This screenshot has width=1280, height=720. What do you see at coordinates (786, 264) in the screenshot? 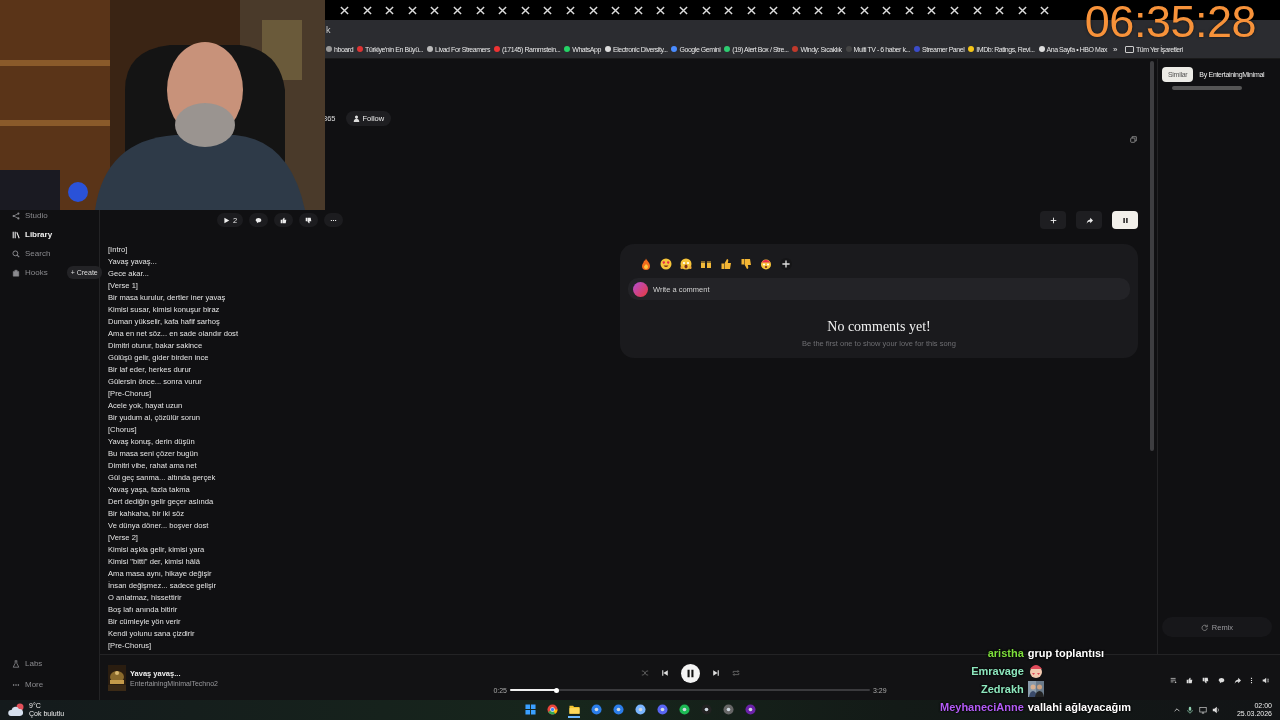
I see `add-reaction-button` at bounding box center [786, 264].